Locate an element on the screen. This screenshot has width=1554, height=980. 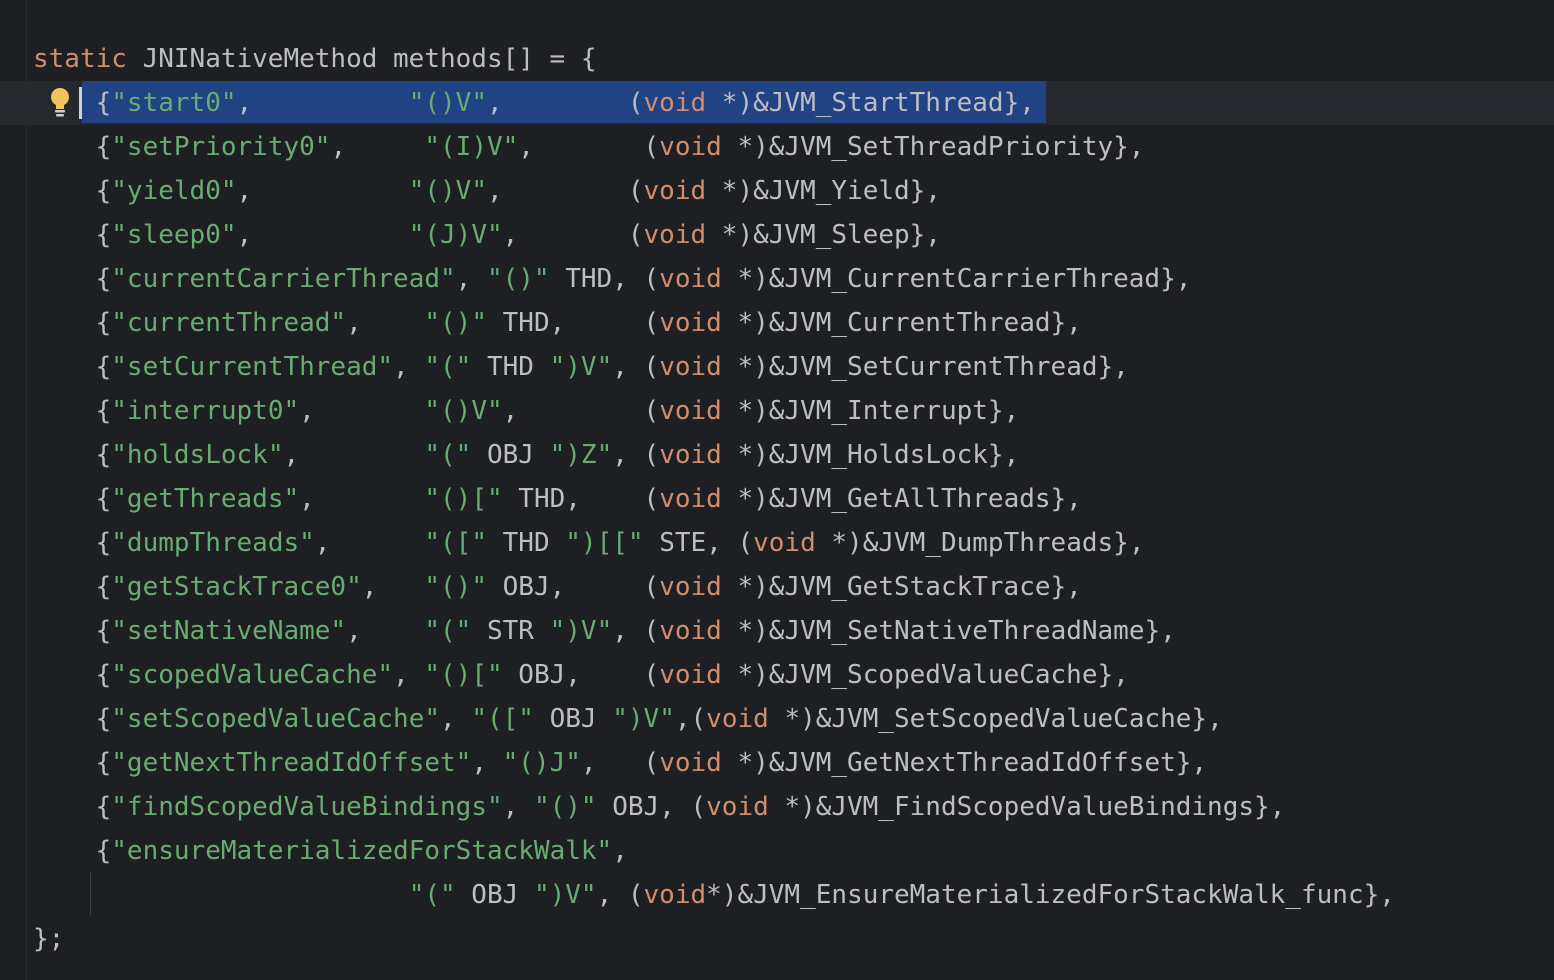
code-token: JNINativeMethod methods[] = { is located at coordinates (361, 59).